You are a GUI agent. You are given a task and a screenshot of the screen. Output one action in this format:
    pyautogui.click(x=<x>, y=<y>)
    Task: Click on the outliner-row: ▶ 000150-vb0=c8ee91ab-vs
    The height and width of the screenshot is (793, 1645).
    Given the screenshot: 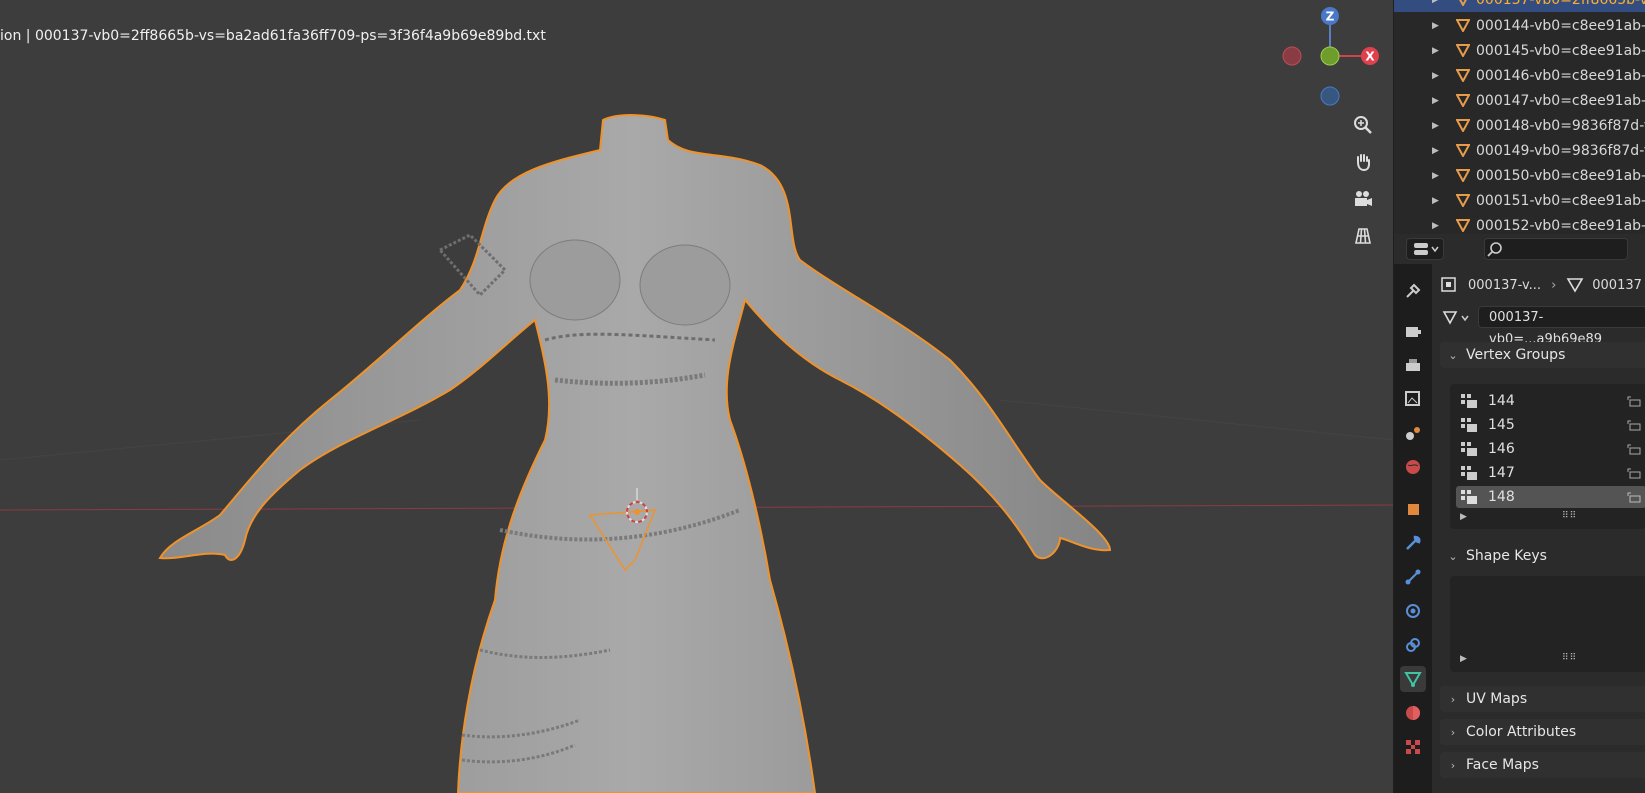 What is the action you would take?
    pyautogui.click(x=1519, y=176)
    